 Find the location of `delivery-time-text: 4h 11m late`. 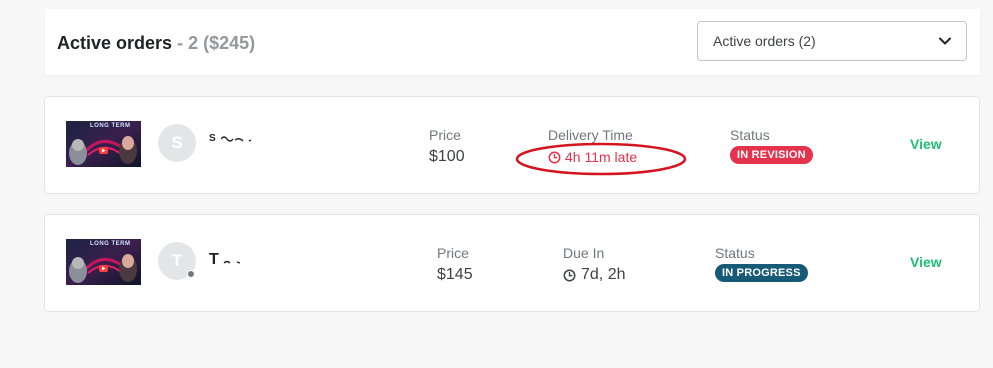

delivery-time-text: 4h 11m late is located at coordinates (601, 157).